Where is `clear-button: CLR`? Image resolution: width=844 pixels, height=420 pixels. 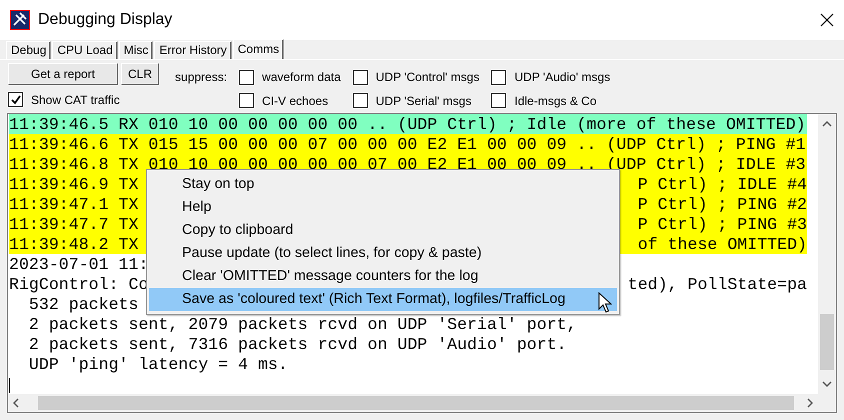 clear-button: CLR is located at coordinates (140, 74).